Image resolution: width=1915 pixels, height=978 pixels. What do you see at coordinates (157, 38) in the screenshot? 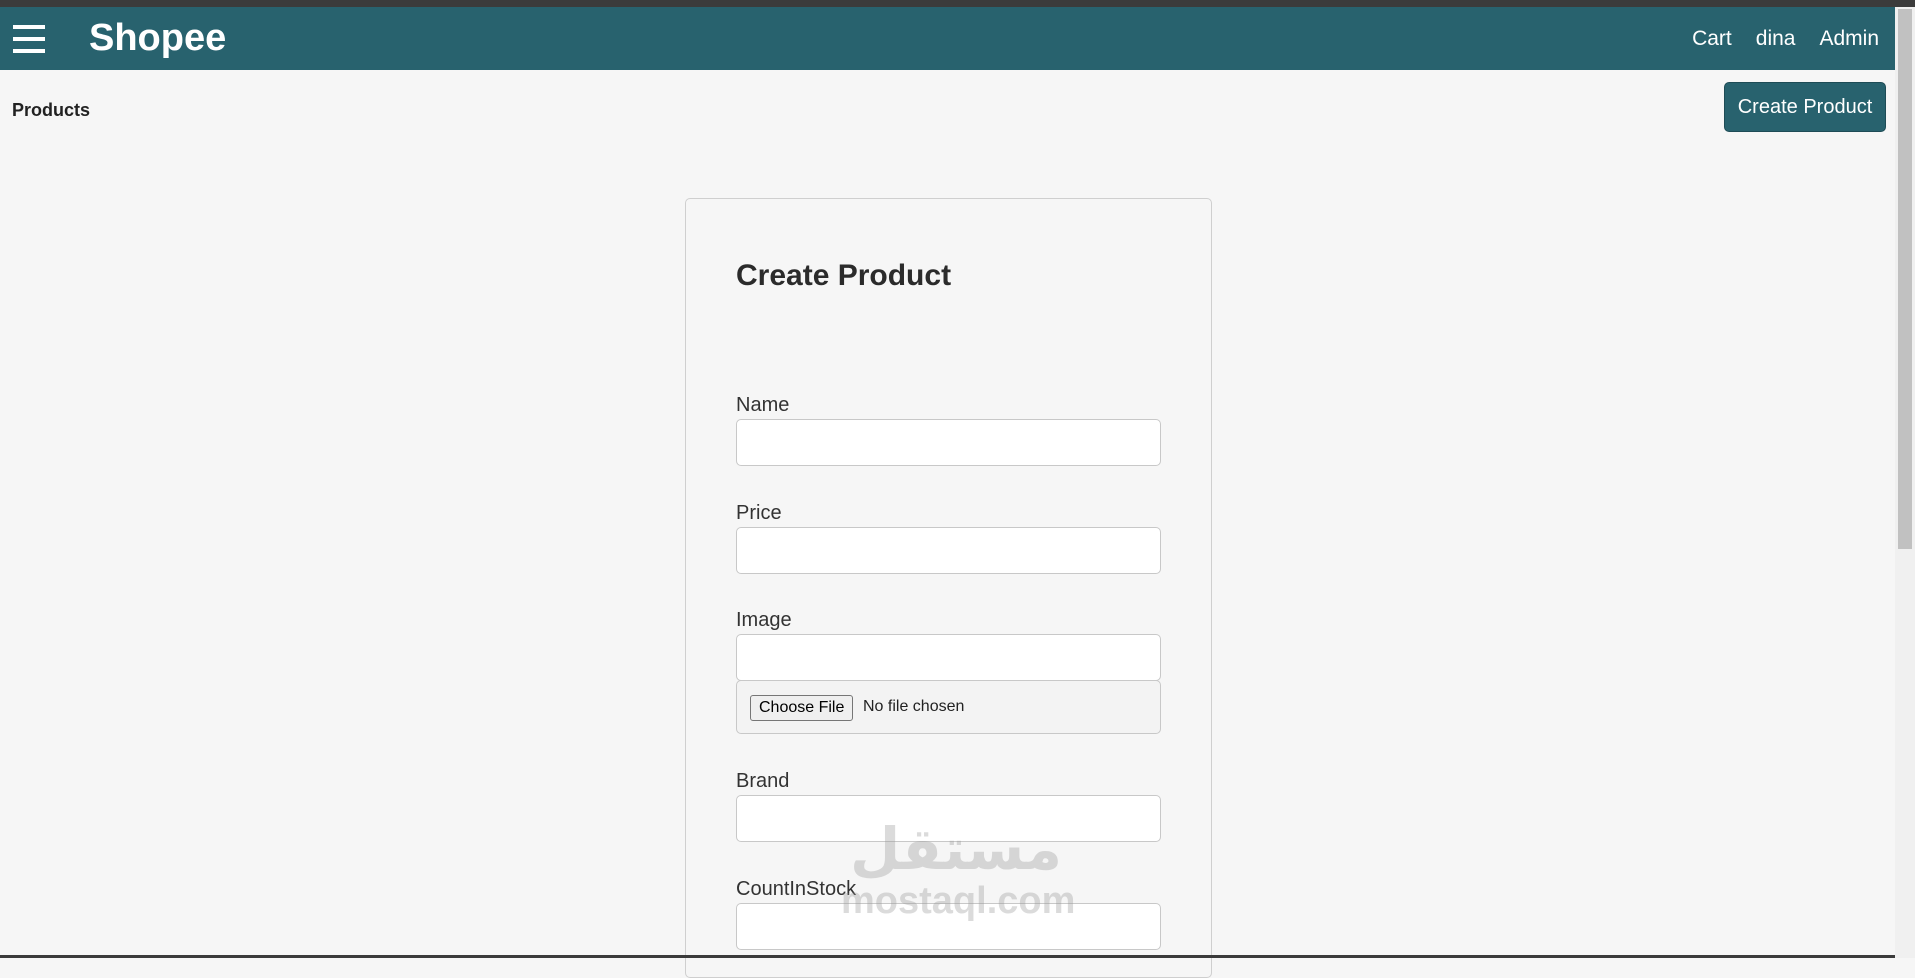
I see `brand-logo: Shopee` at bounding box center [157, 38].